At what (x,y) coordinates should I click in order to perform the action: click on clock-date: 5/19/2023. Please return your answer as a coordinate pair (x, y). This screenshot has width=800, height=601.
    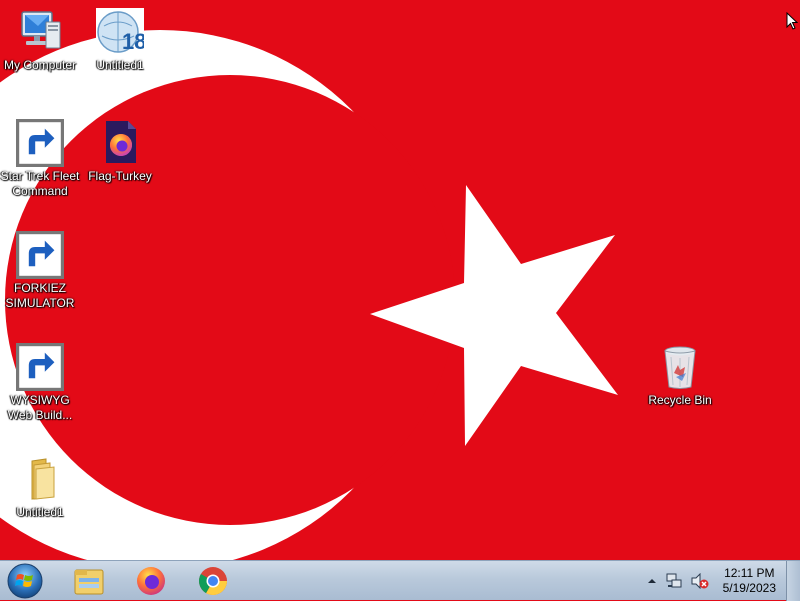
    Looking at the image, I should click on (749, 588).